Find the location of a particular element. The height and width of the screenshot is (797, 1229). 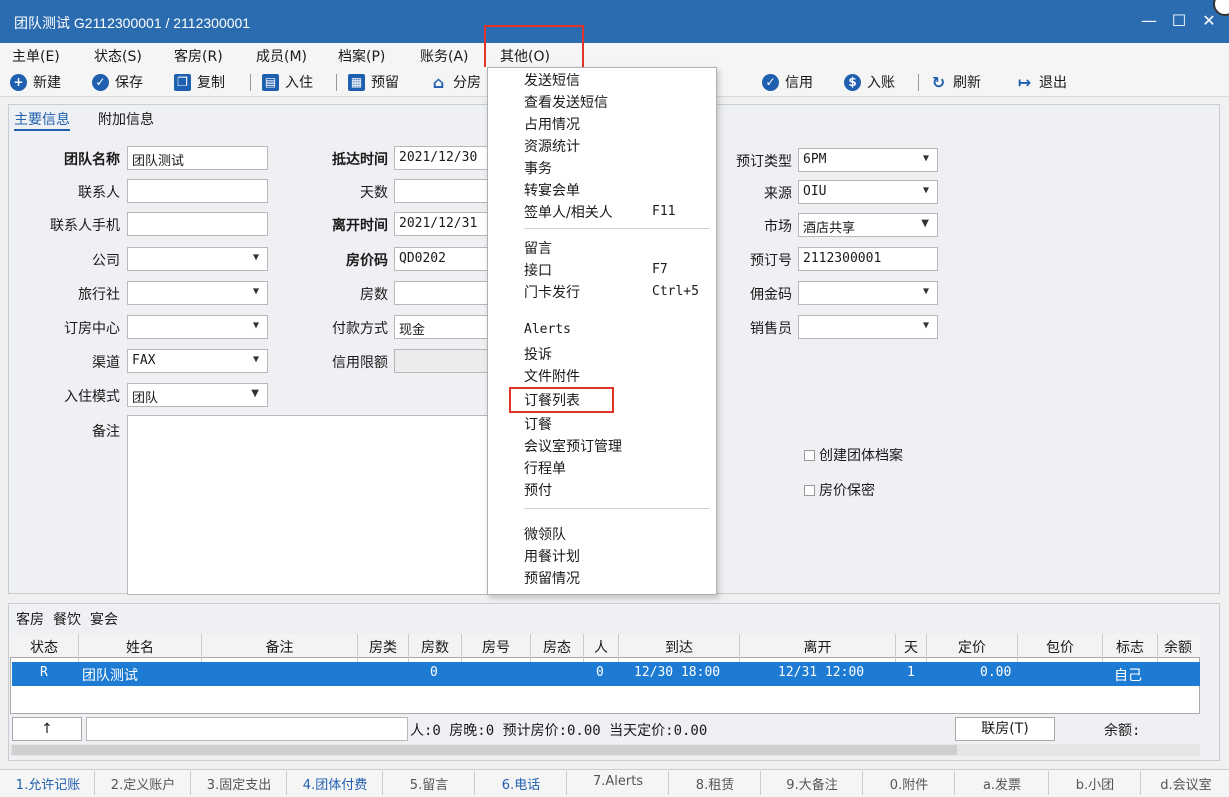

col-arrival: 到达 is located at coordinates (679, 647).